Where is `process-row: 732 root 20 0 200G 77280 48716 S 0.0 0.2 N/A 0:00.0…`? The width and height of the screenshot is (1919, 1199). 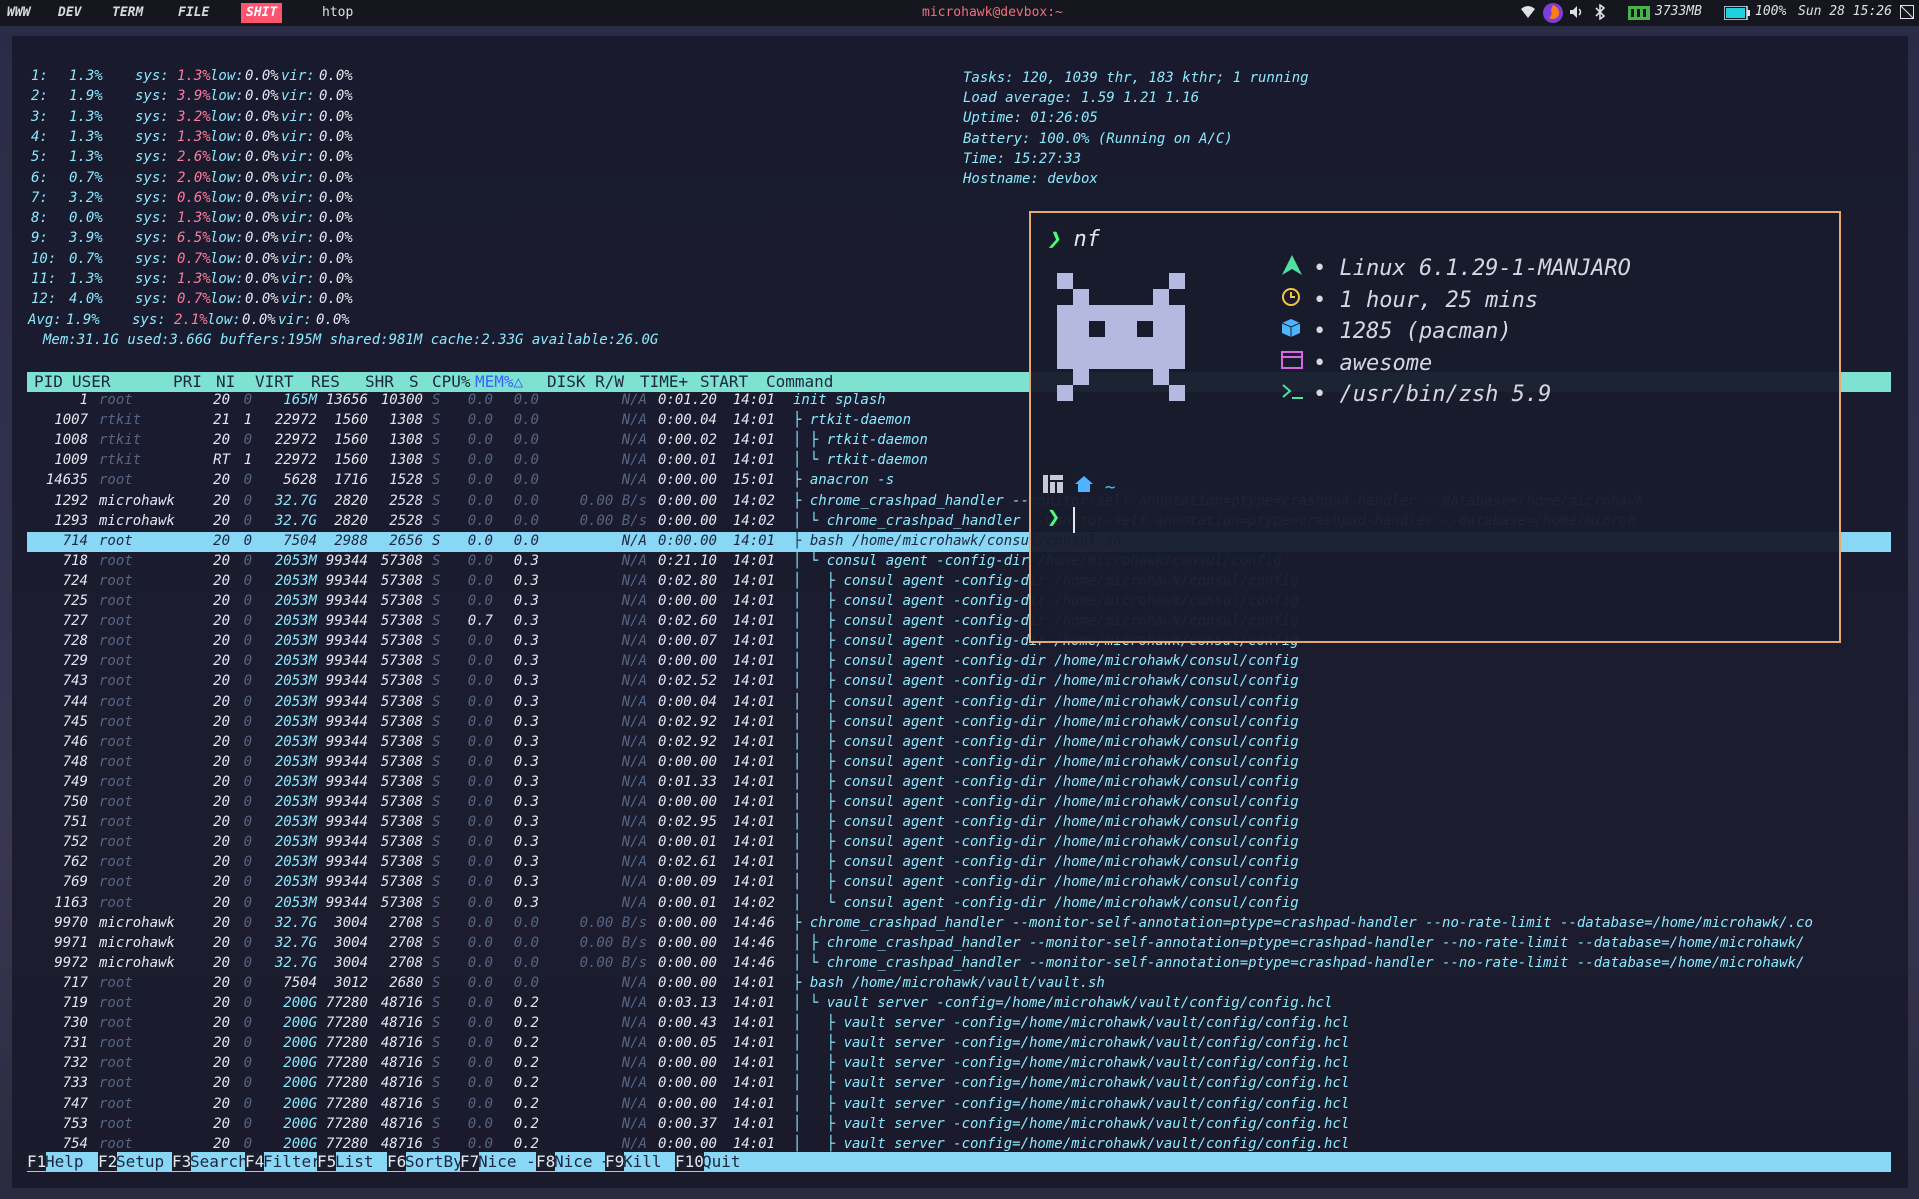
process-row: 732 root 20 0 200G 77280 48716 S 0.0 0.2 N/A 0:00.0… is located at coordinates (959, 1065).